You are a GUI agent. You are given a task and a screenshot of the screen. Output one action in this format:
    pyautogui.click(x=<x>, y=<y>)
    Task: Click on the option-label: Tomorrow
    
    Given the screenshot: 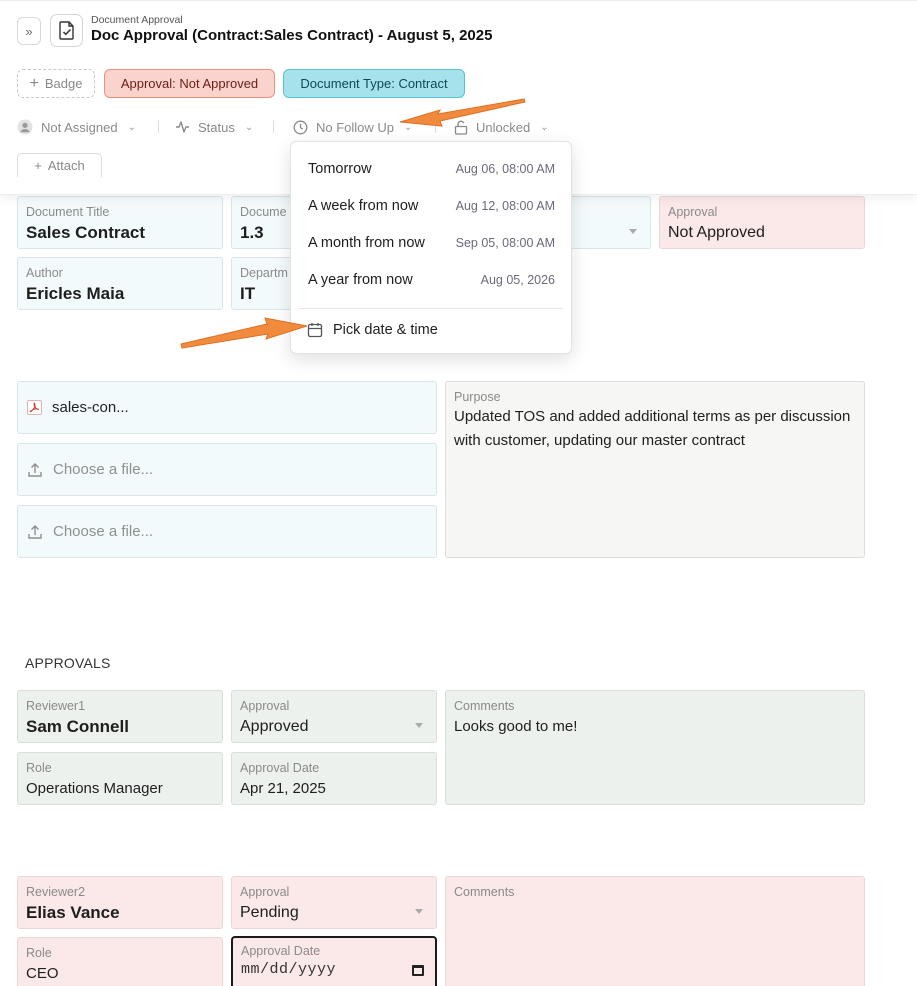 What is the action you would take?
    pyautogui.click(x=340, y=169)
    